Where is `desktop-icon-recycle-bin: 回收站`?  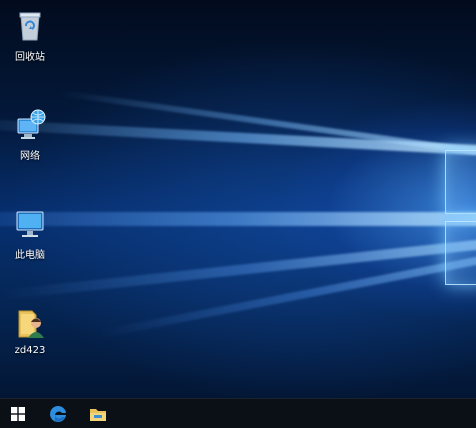 desktop-icon-recycle-bin: 回收站 is located at coordinates (30, 35).